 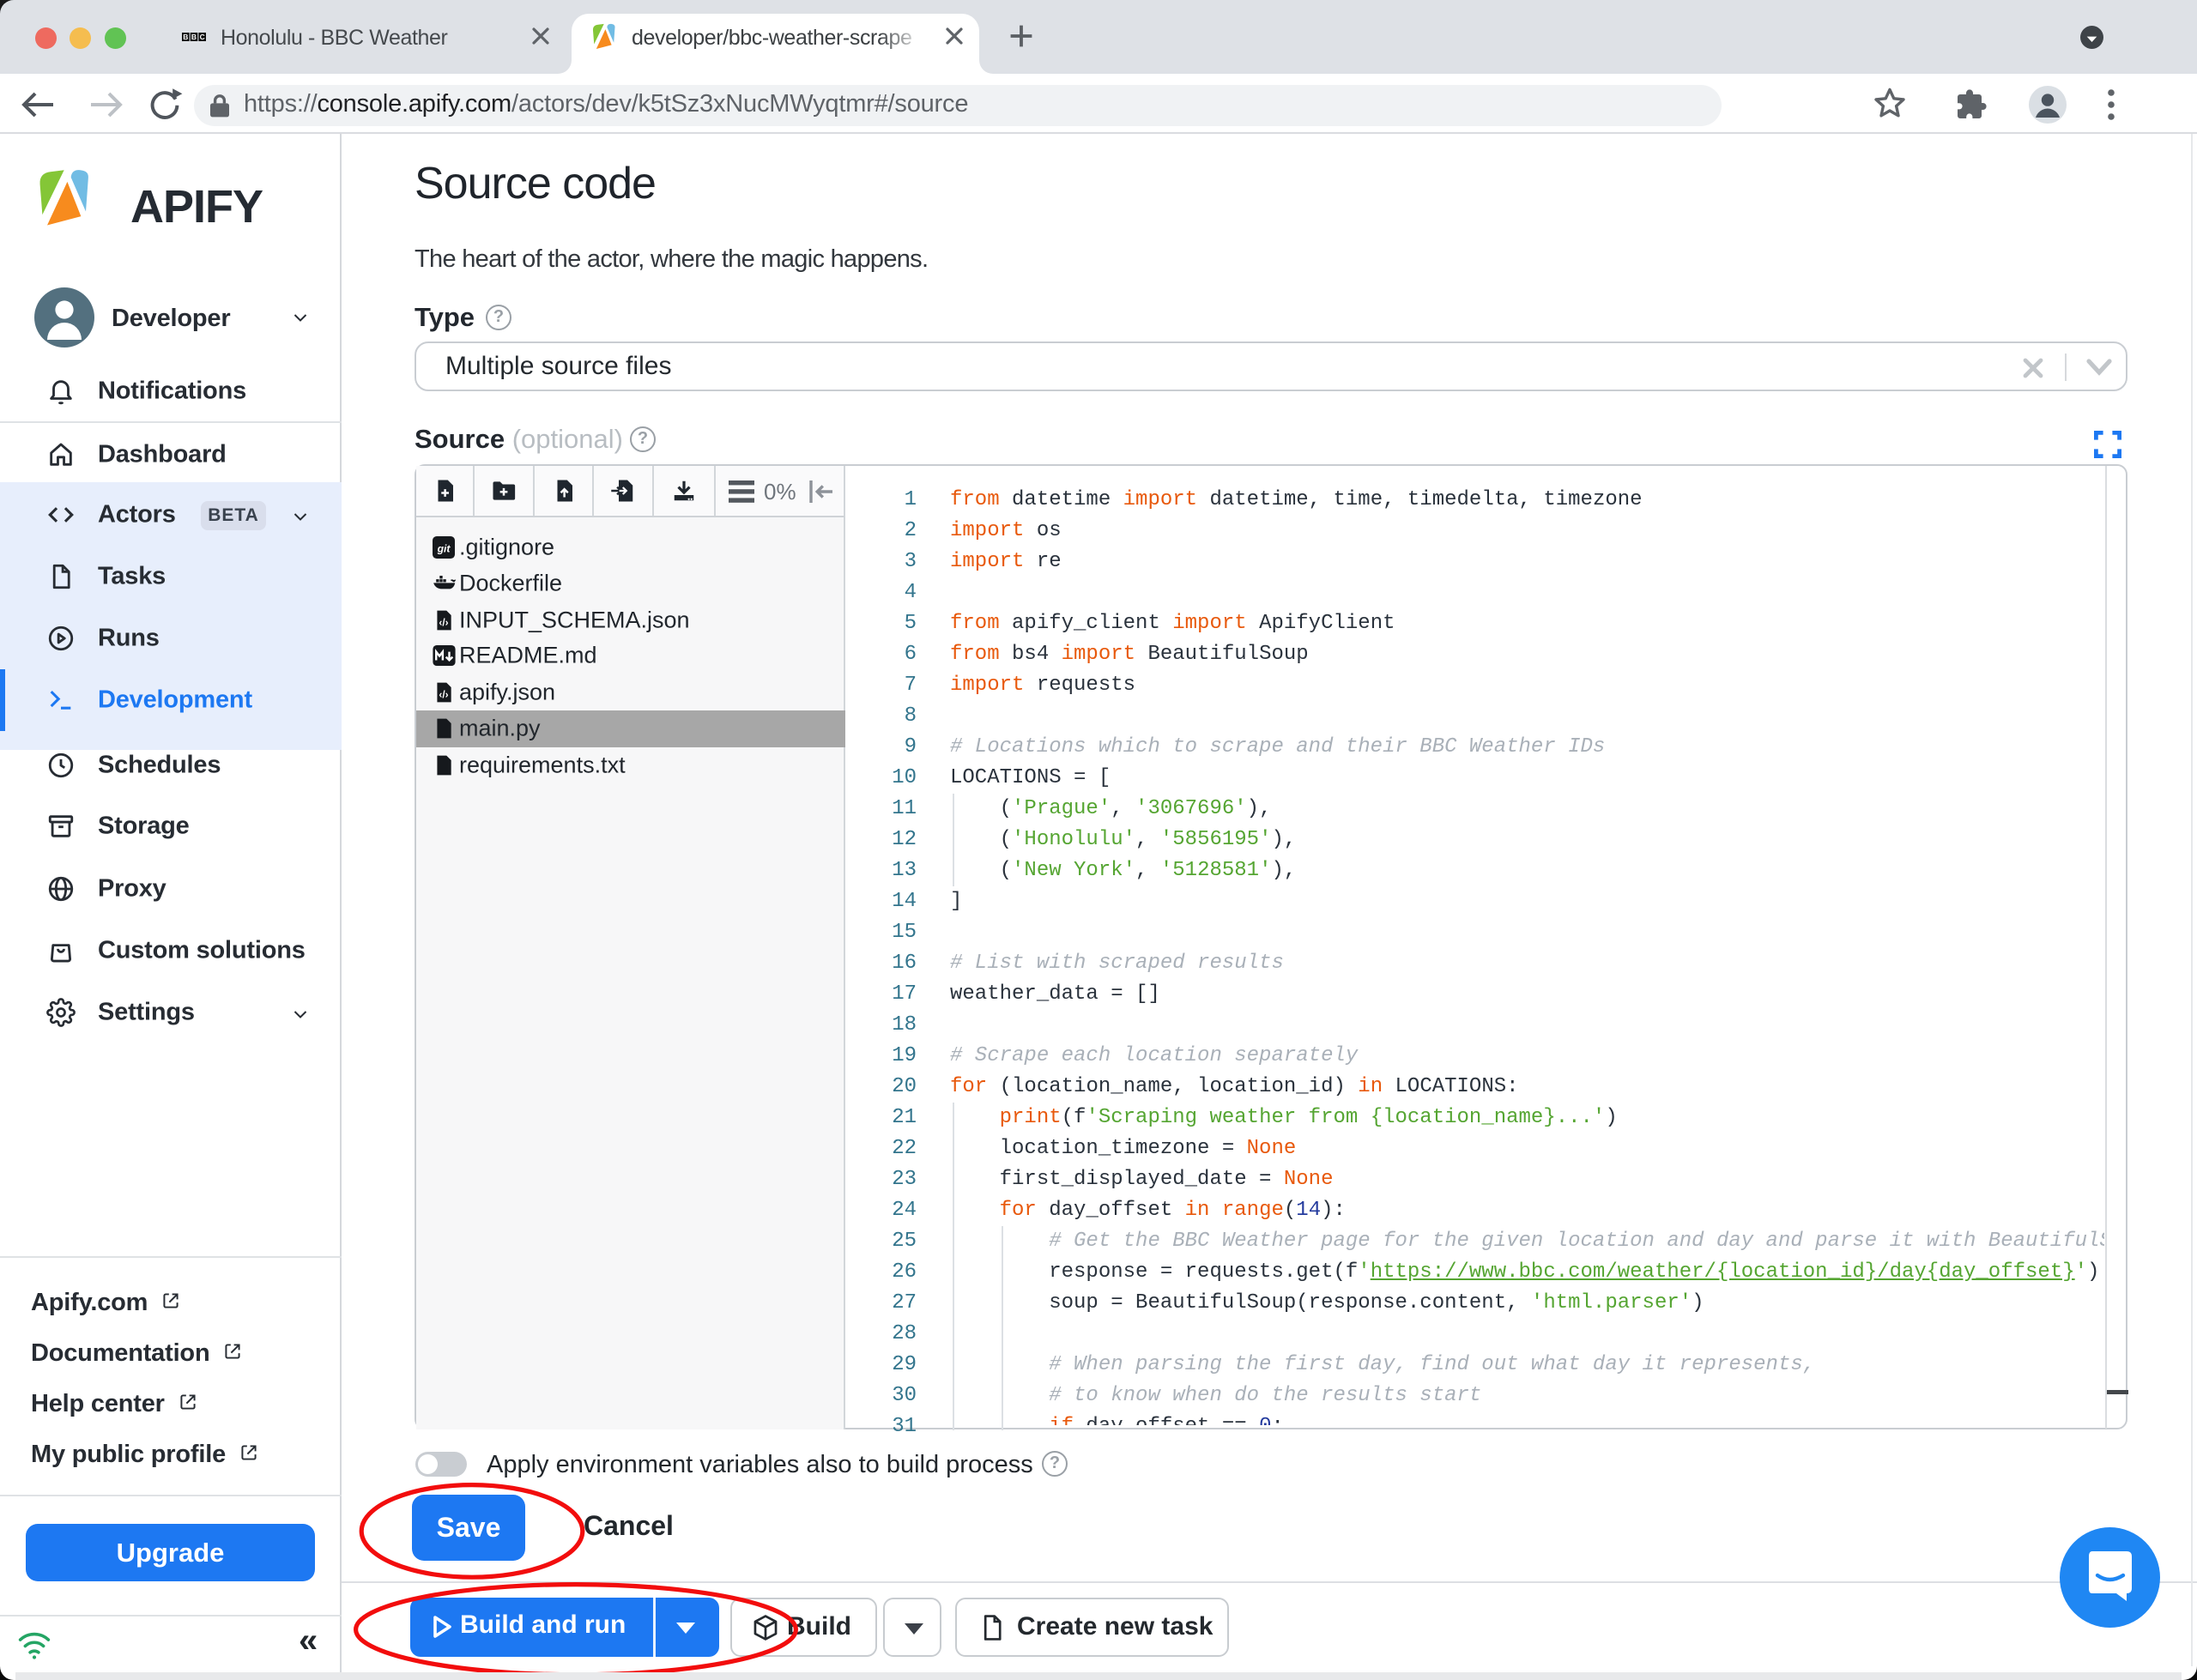 What do you see at coordinates (202, 37) in the screenshot?
I see `svg-text: C` at bounding box center [202, 37].